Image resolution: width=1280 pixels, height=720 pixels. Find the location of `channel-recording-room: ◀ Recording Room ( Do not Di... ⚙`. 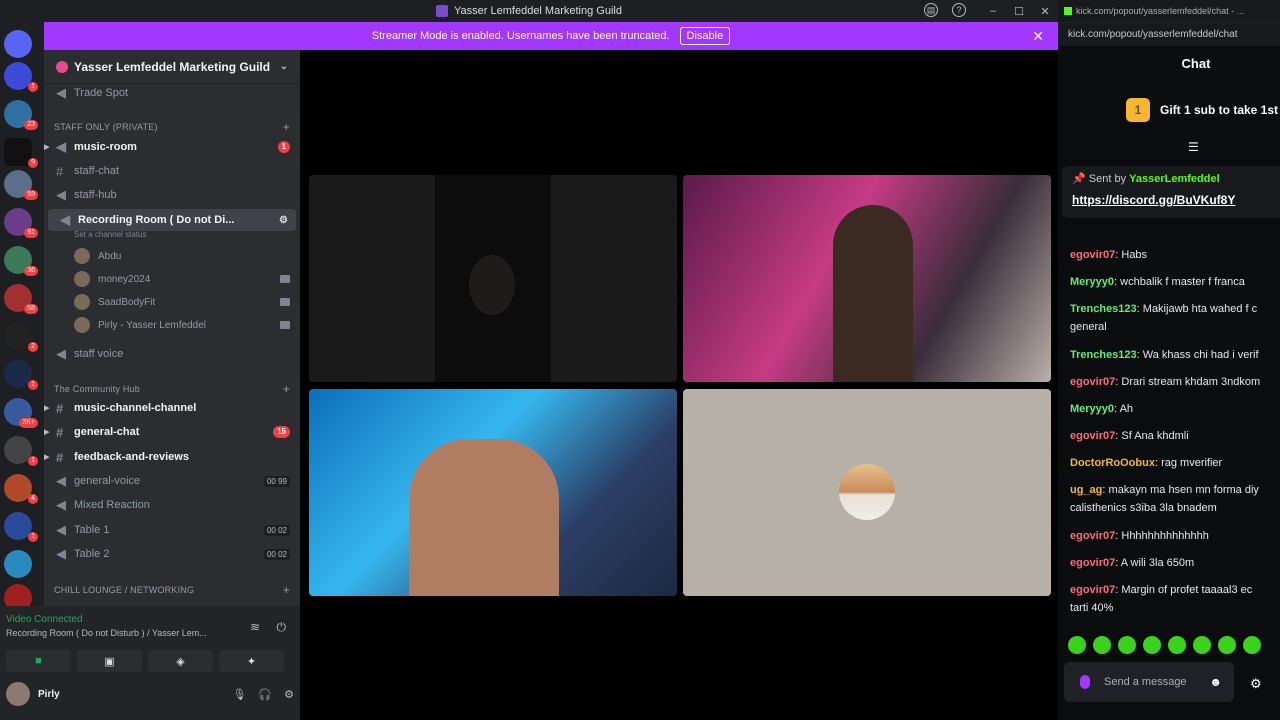

channel-recording-room: ◀ Recording Room ( Do not Di... ⚙ is located at coordinates (172, 220).